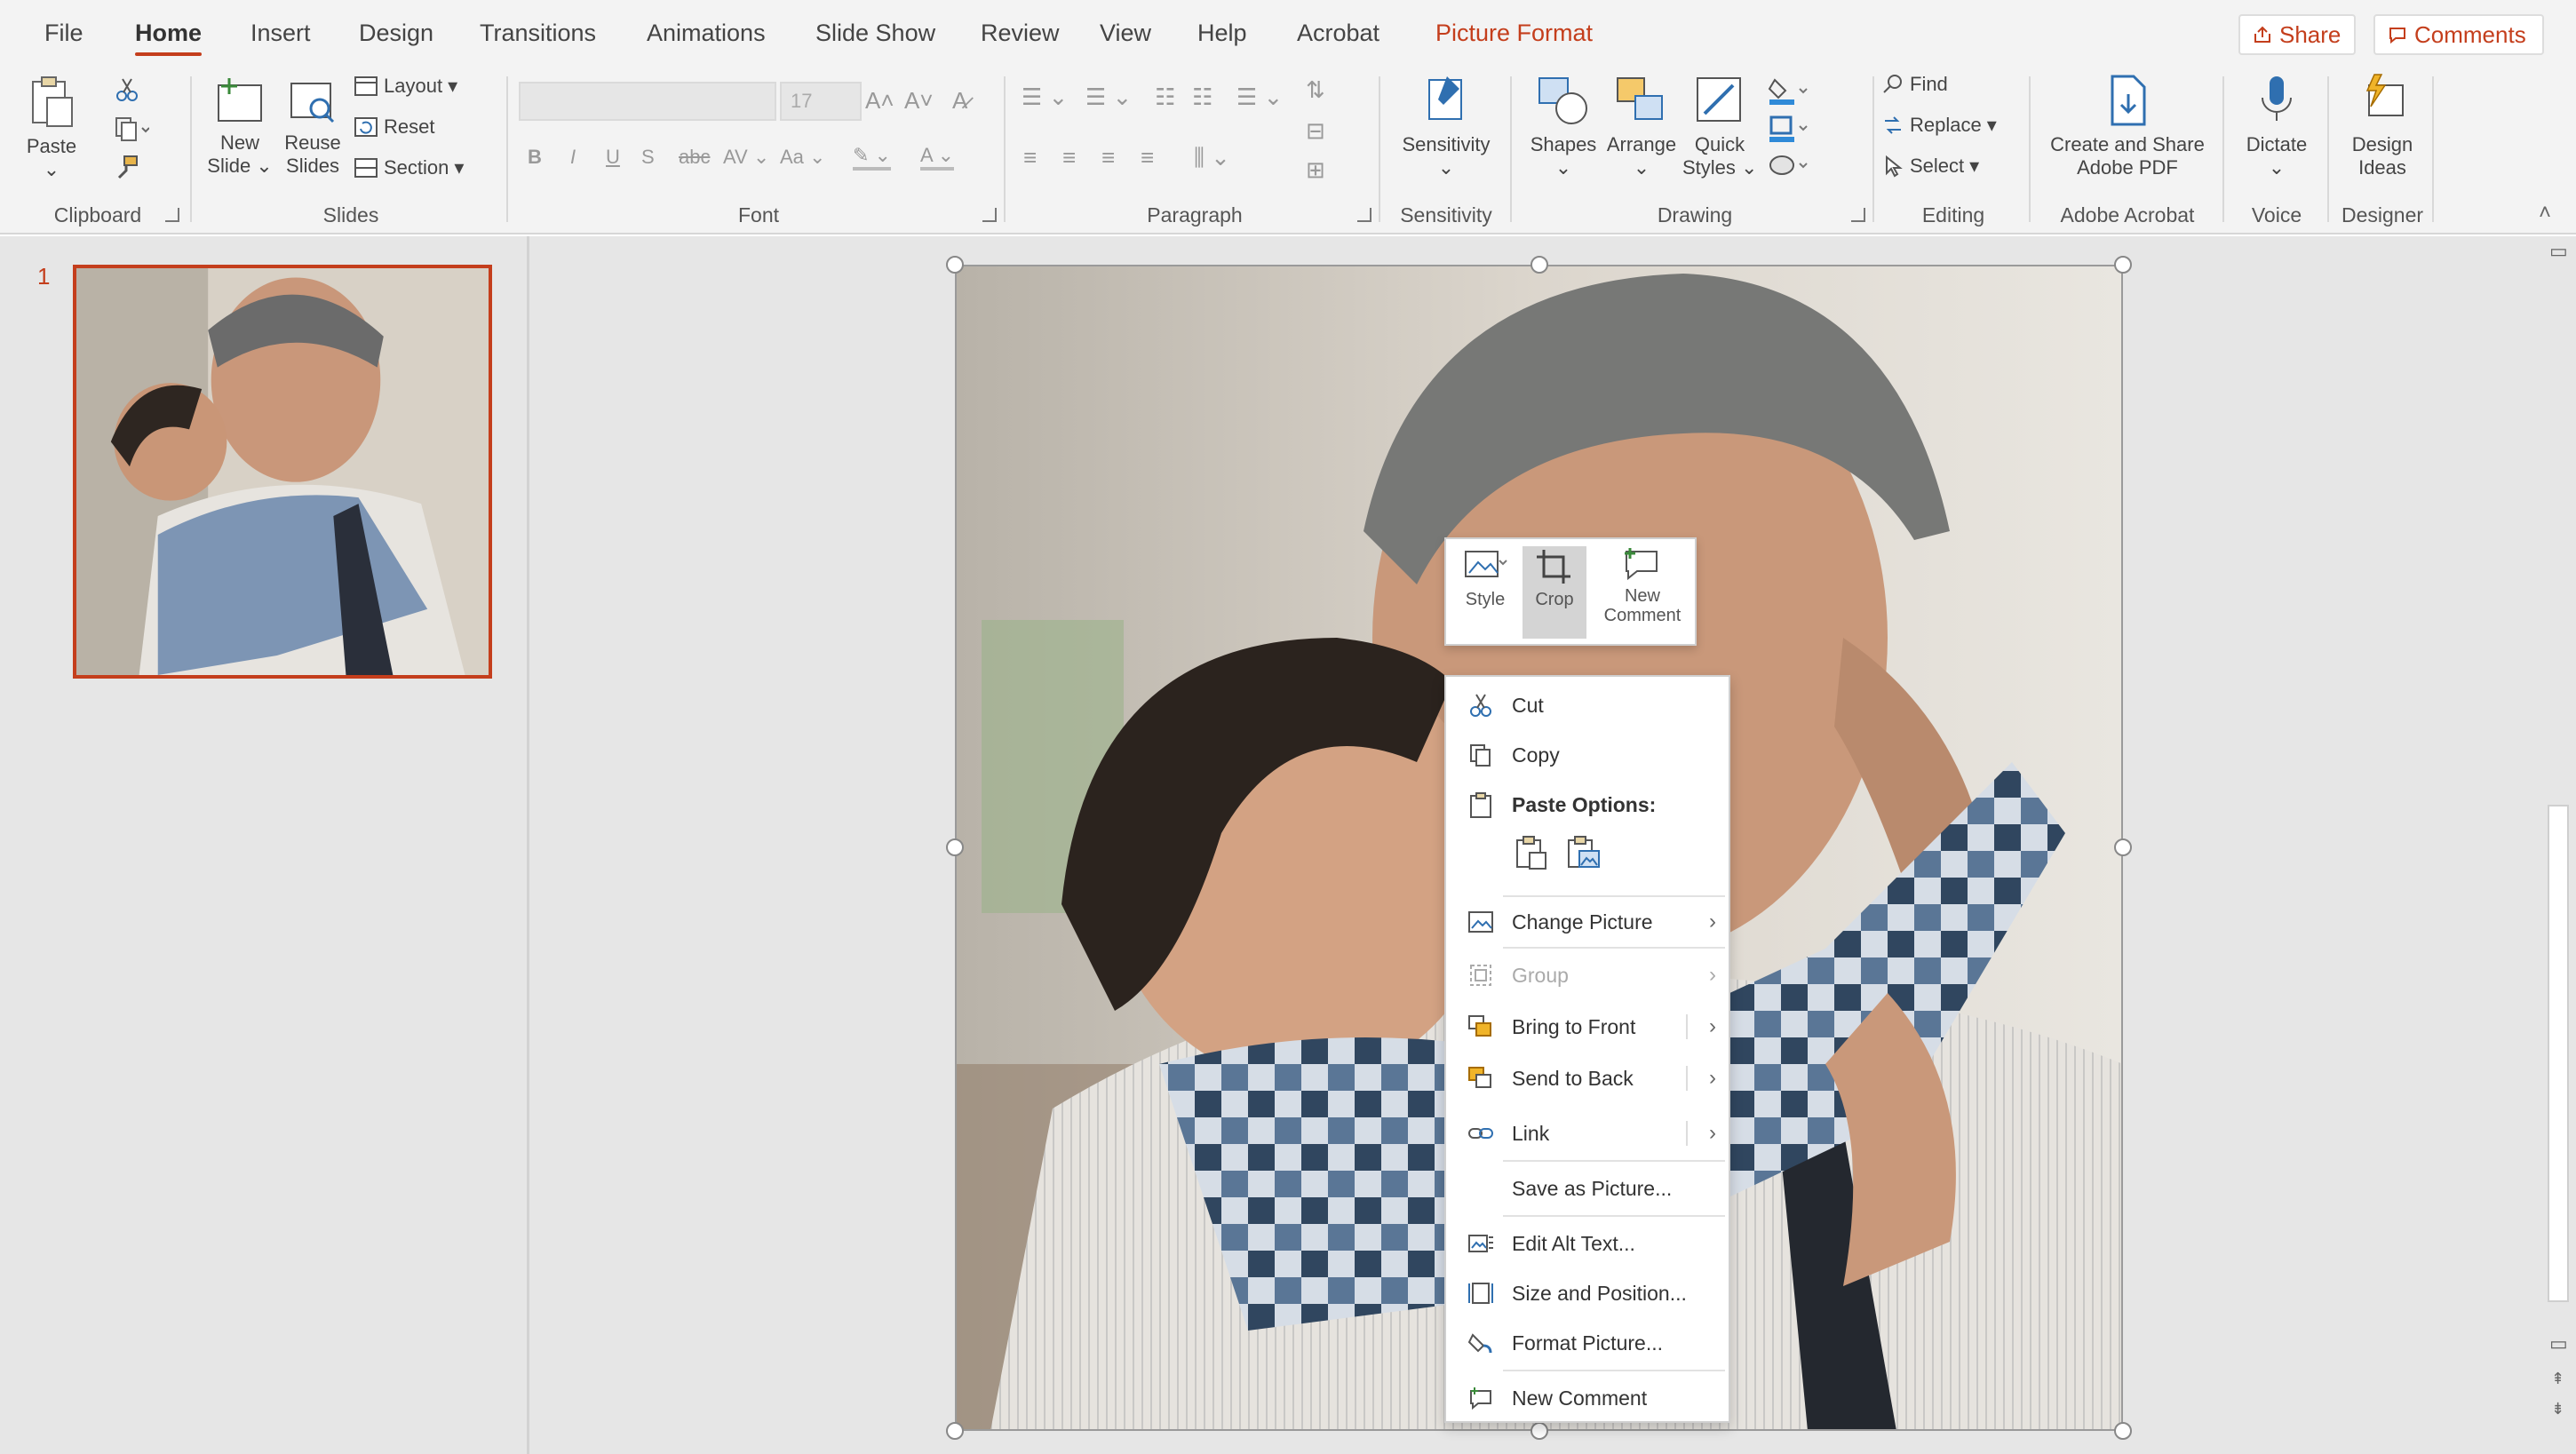  Describe the element at coordinates (613, 157) in the screenshot. I see `underline-icon: U` at that location.